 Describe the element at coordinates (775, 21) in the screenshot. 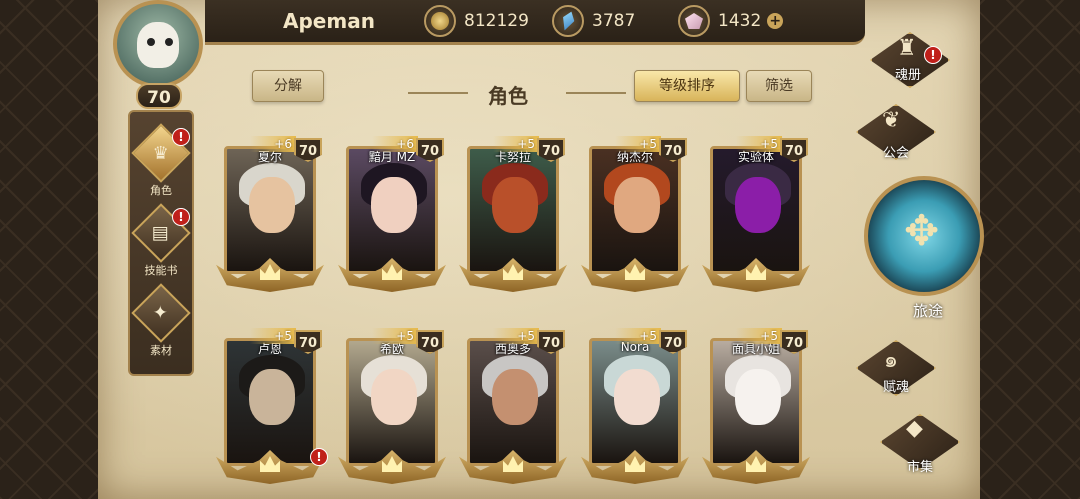

I see `add-gem-button: +` at that location.